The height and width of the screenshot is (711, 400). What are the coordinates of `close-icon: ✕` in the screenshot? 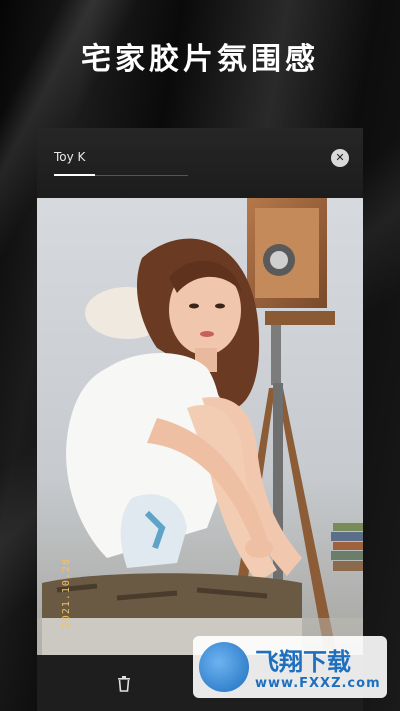 It's located at (340, 158).